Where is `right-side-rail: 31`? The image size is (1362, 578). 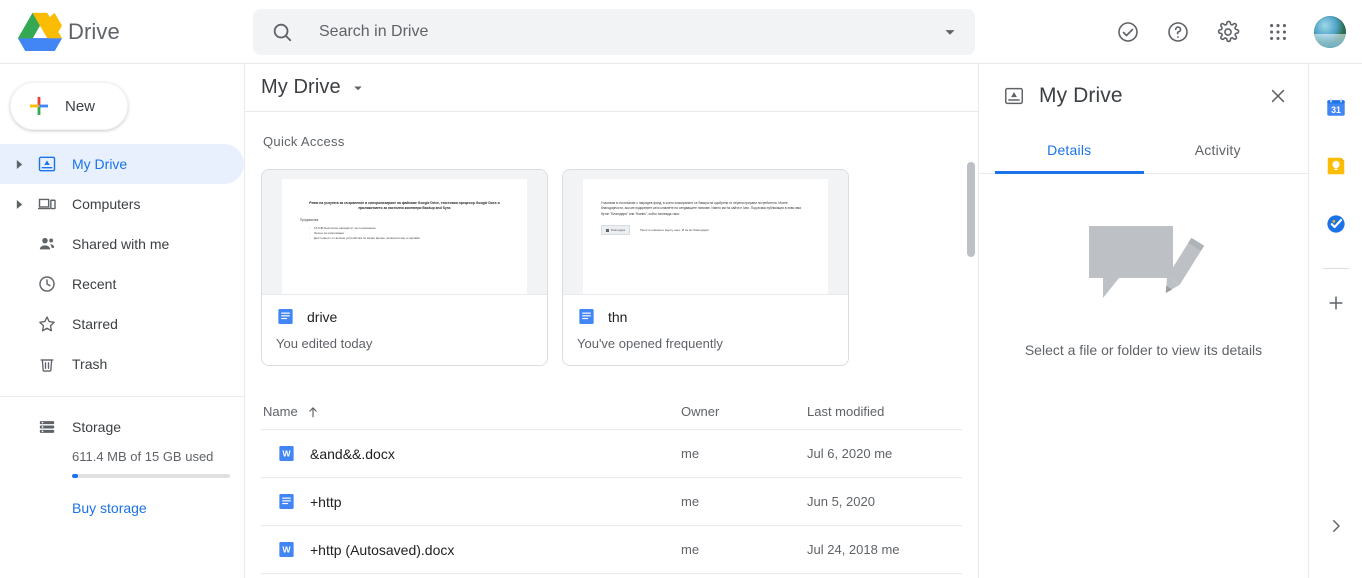 right-side-rail: 31 is located at coordinates (1335, 321).